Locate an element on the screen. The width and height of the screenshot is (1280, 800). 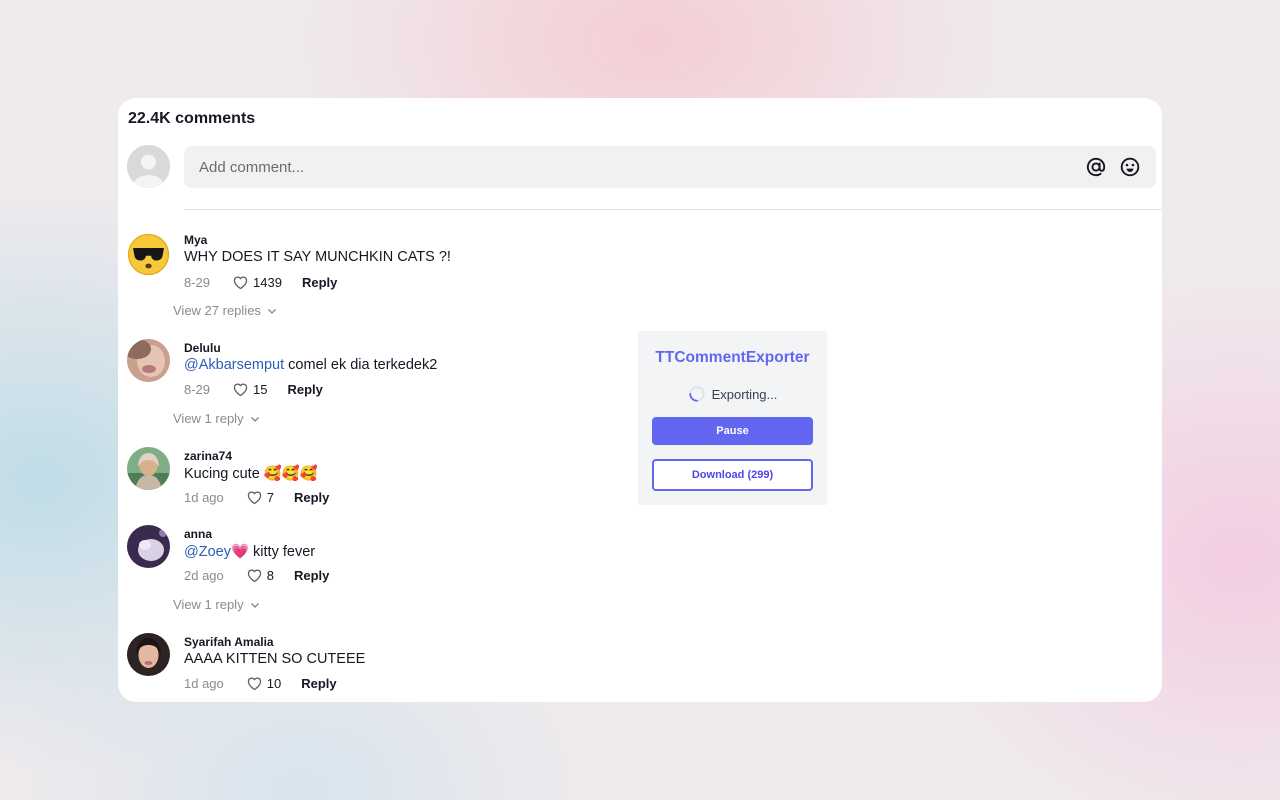
like-button: 1439 is located at coordinates (257, 282).